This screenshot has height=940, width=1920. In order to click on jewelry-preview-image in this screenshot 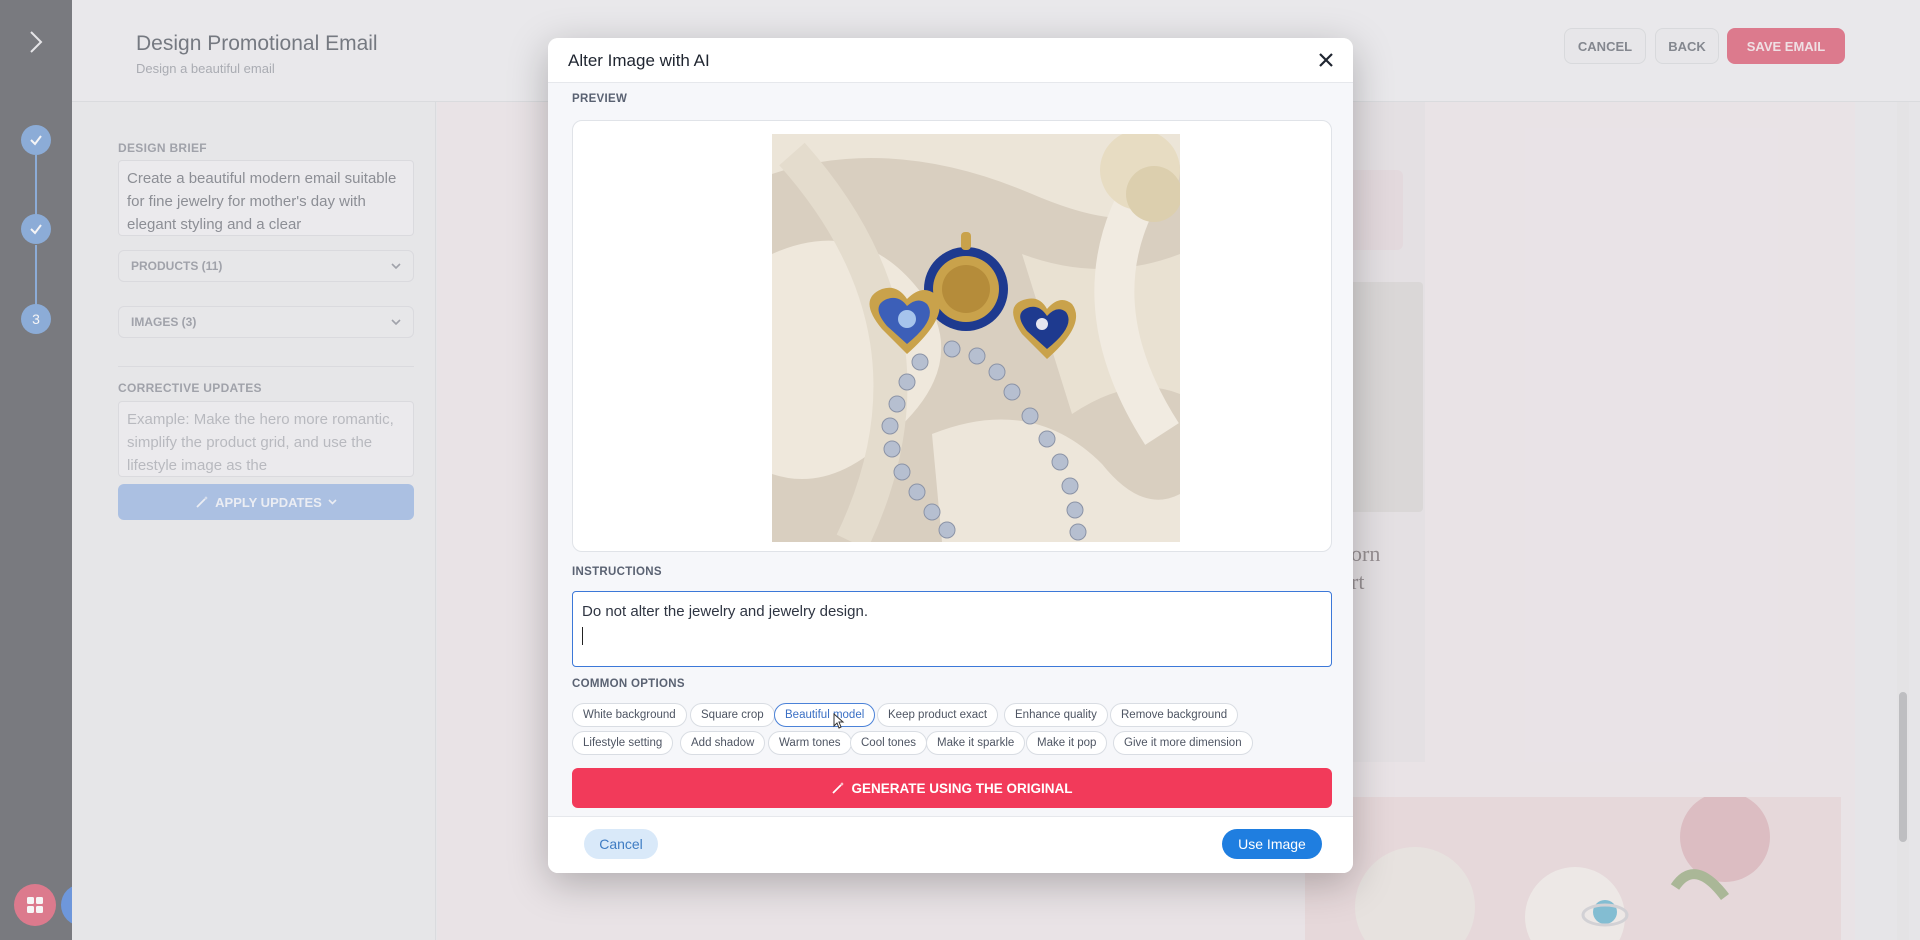, I will do `click(976, 338)`.